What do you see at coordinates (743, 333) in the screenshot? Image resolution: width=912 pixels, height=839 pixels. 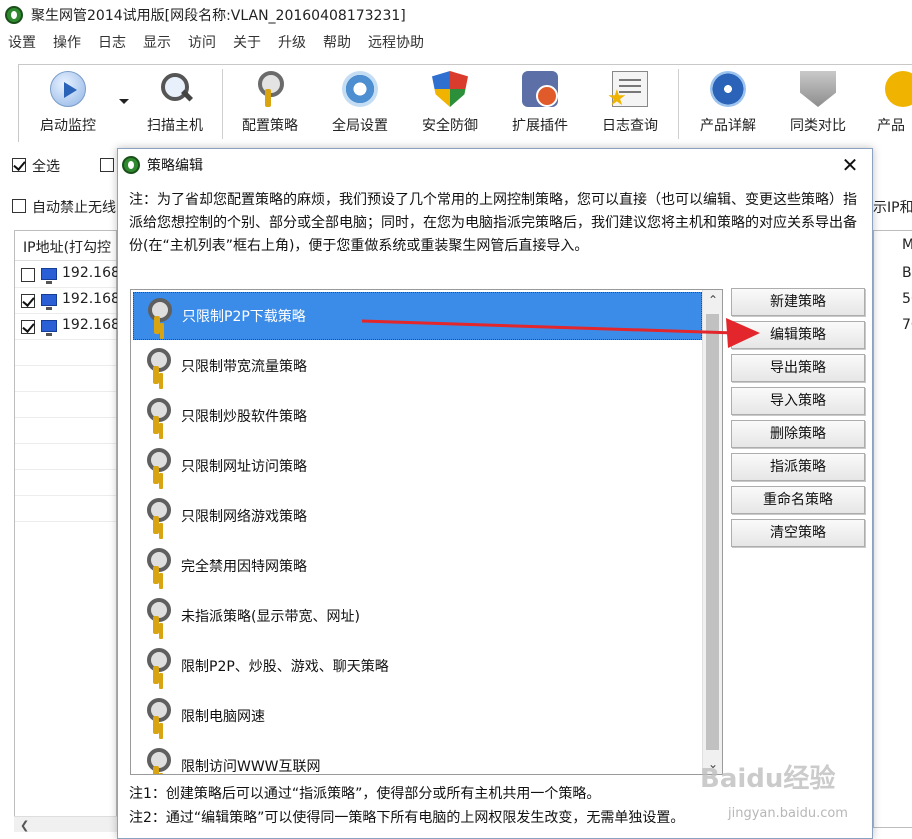 I see `arrow-head` at bounding box center [743, 333].